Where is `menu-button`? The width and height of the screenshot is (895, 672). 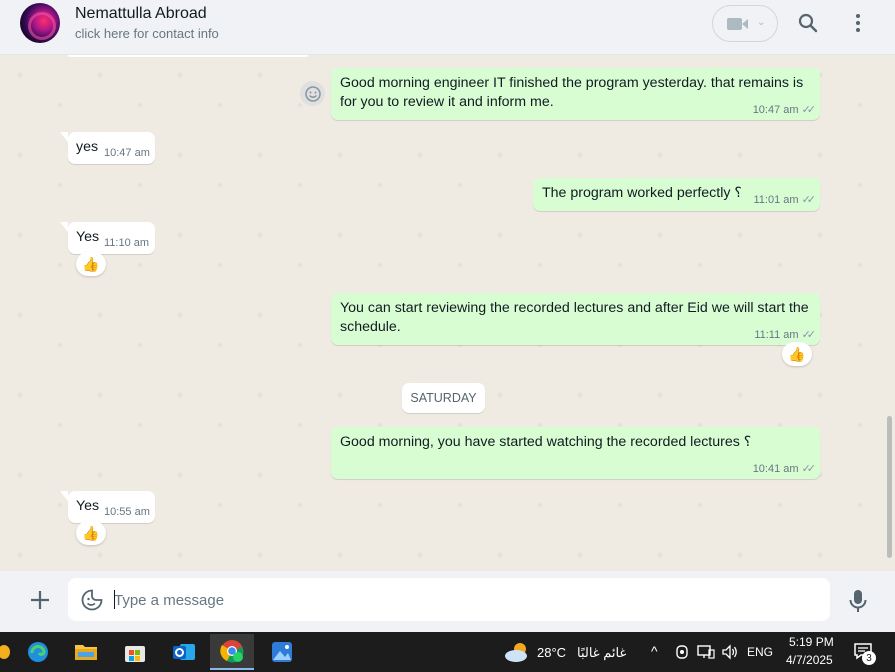
menu-button is located at coordinates (858, 23).